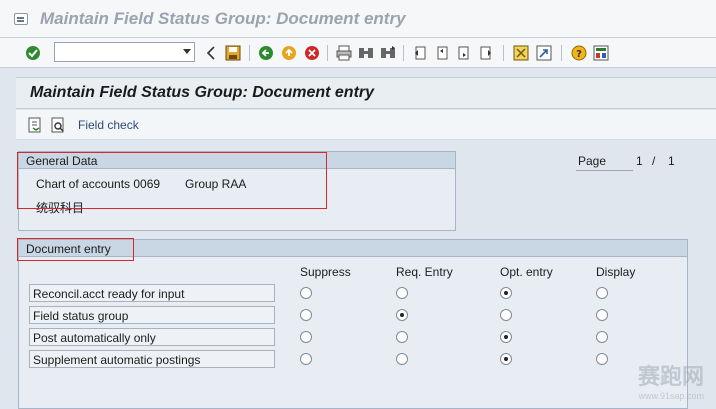  I want to click on page-current: 1, so click(639, 161).